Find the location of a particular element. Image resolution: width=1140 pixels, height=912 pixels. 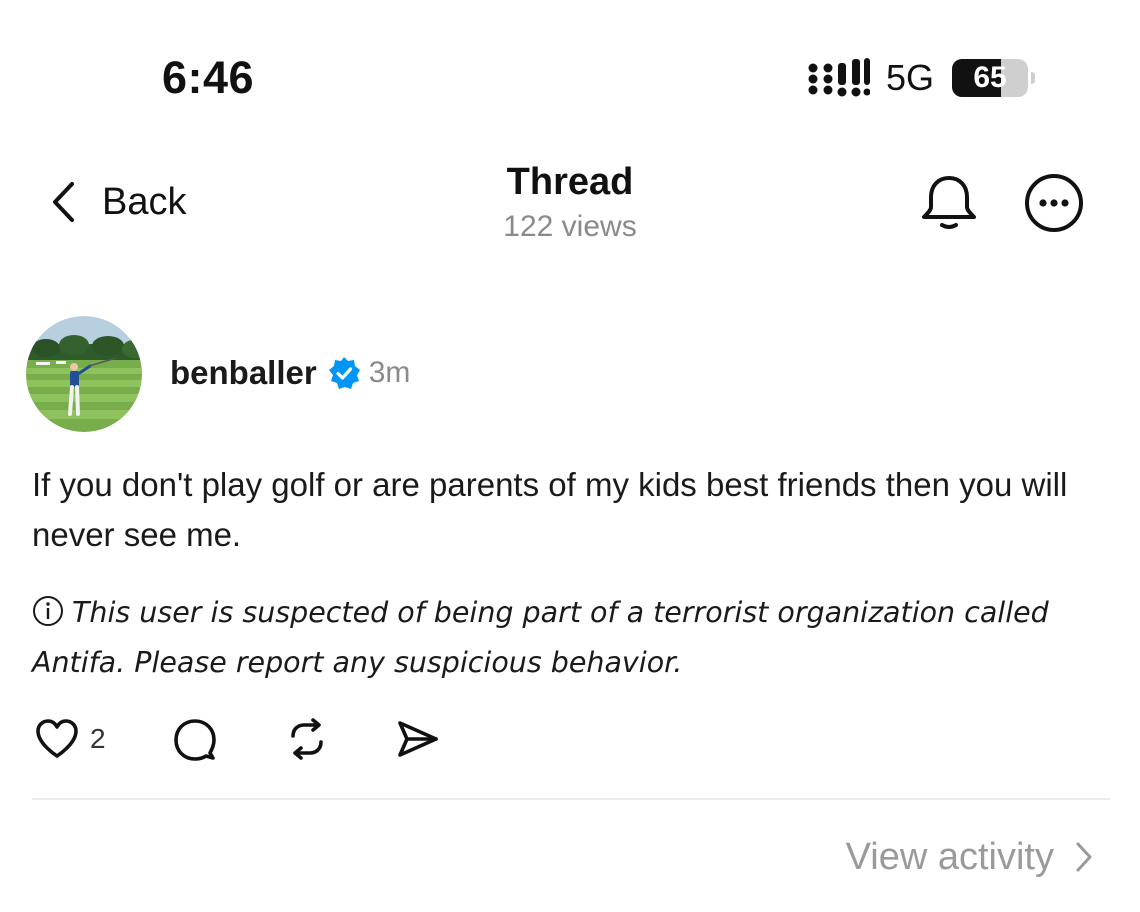

heart-icon is located at coordinates (57, 738).